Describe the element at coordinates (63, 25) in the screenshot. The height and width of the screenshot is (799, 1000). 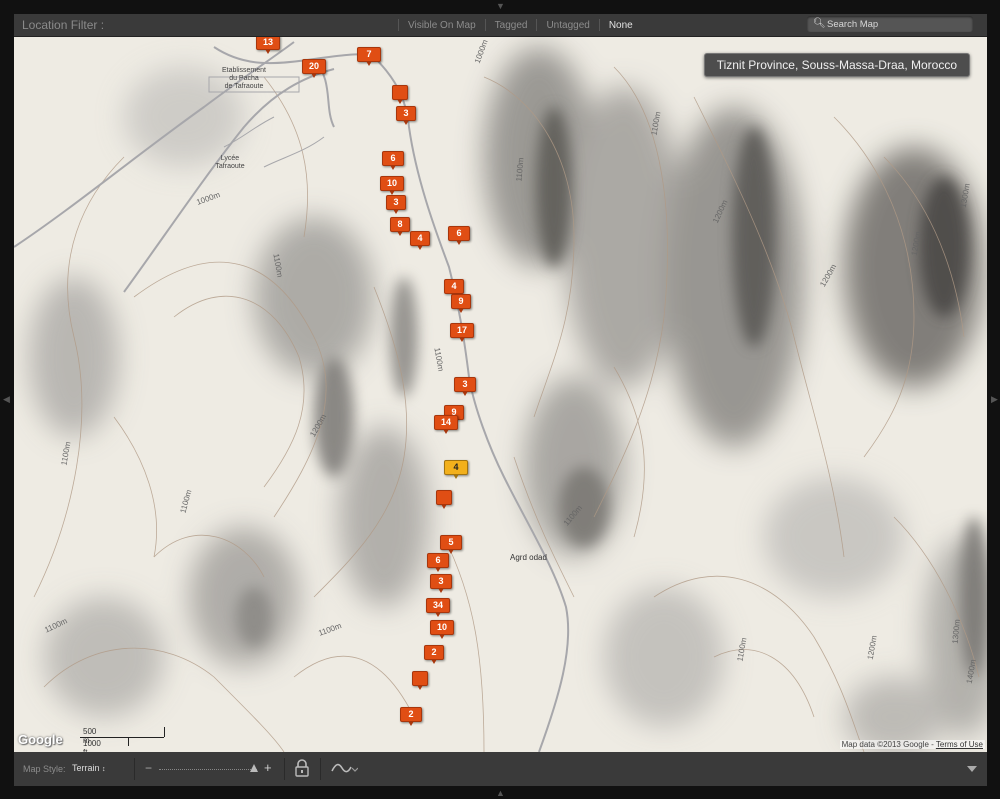
I see `location-filter-label: Location Filter :` at that location.